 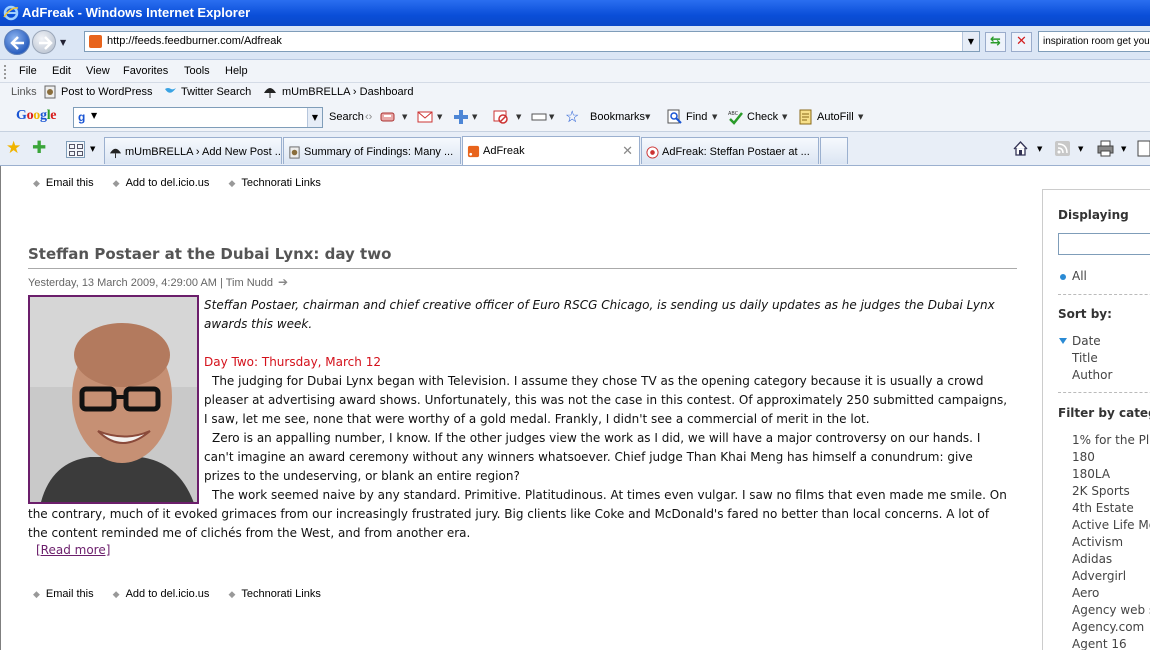 What do you see at coordinates (61, 71) in the screenshot?
I see `menu-edit: Edit` at bounding box center [61, 71].